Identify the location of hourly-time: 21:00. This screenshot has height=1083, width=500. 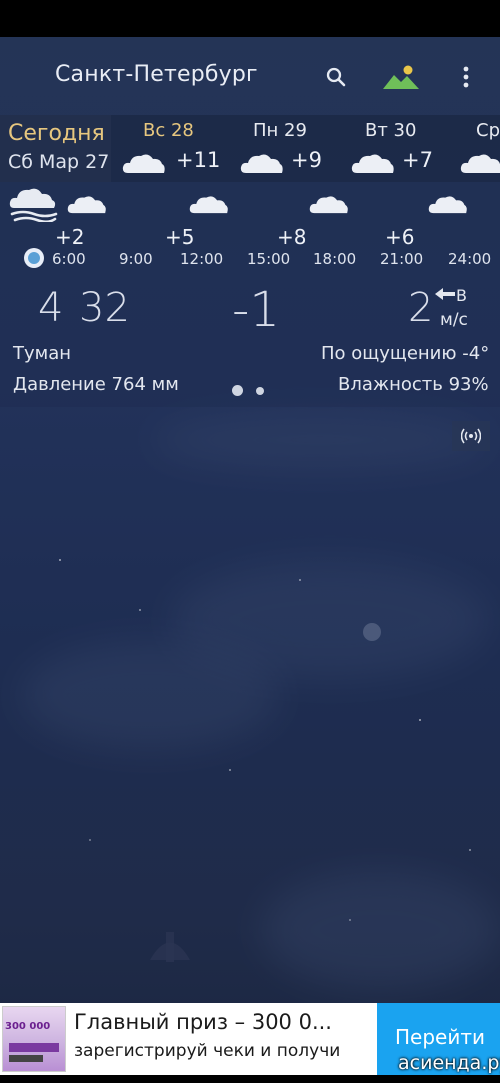
(402, 259).